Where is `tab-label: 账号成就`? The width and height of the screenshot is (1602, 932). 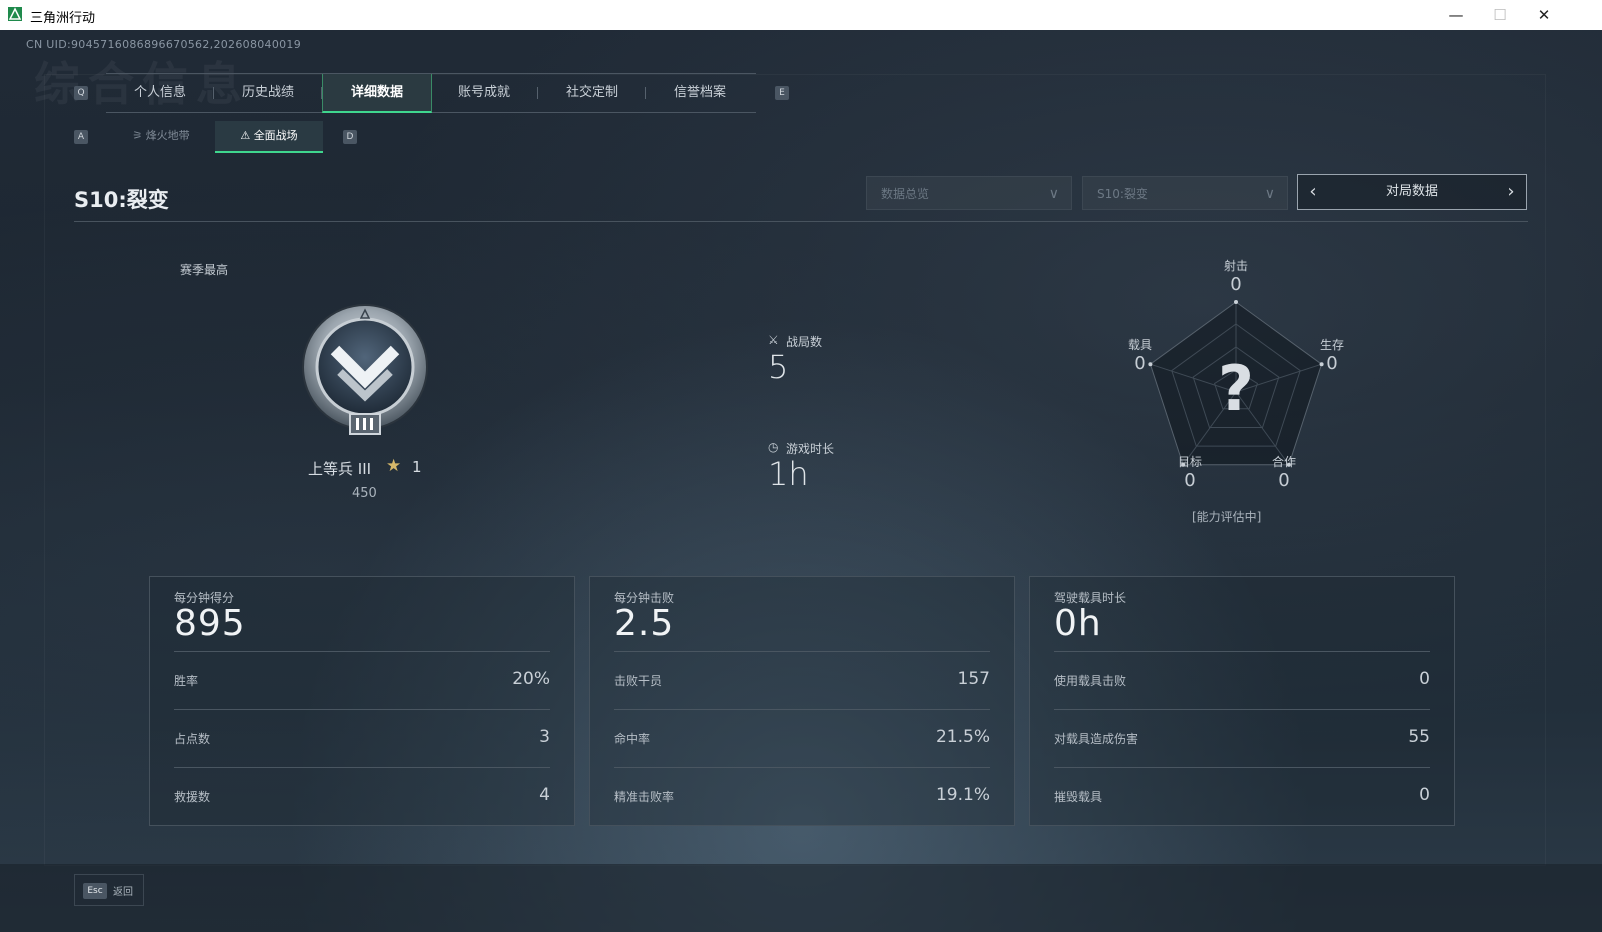 tab-label: 账号成就 is located at coordinates (483, 92).